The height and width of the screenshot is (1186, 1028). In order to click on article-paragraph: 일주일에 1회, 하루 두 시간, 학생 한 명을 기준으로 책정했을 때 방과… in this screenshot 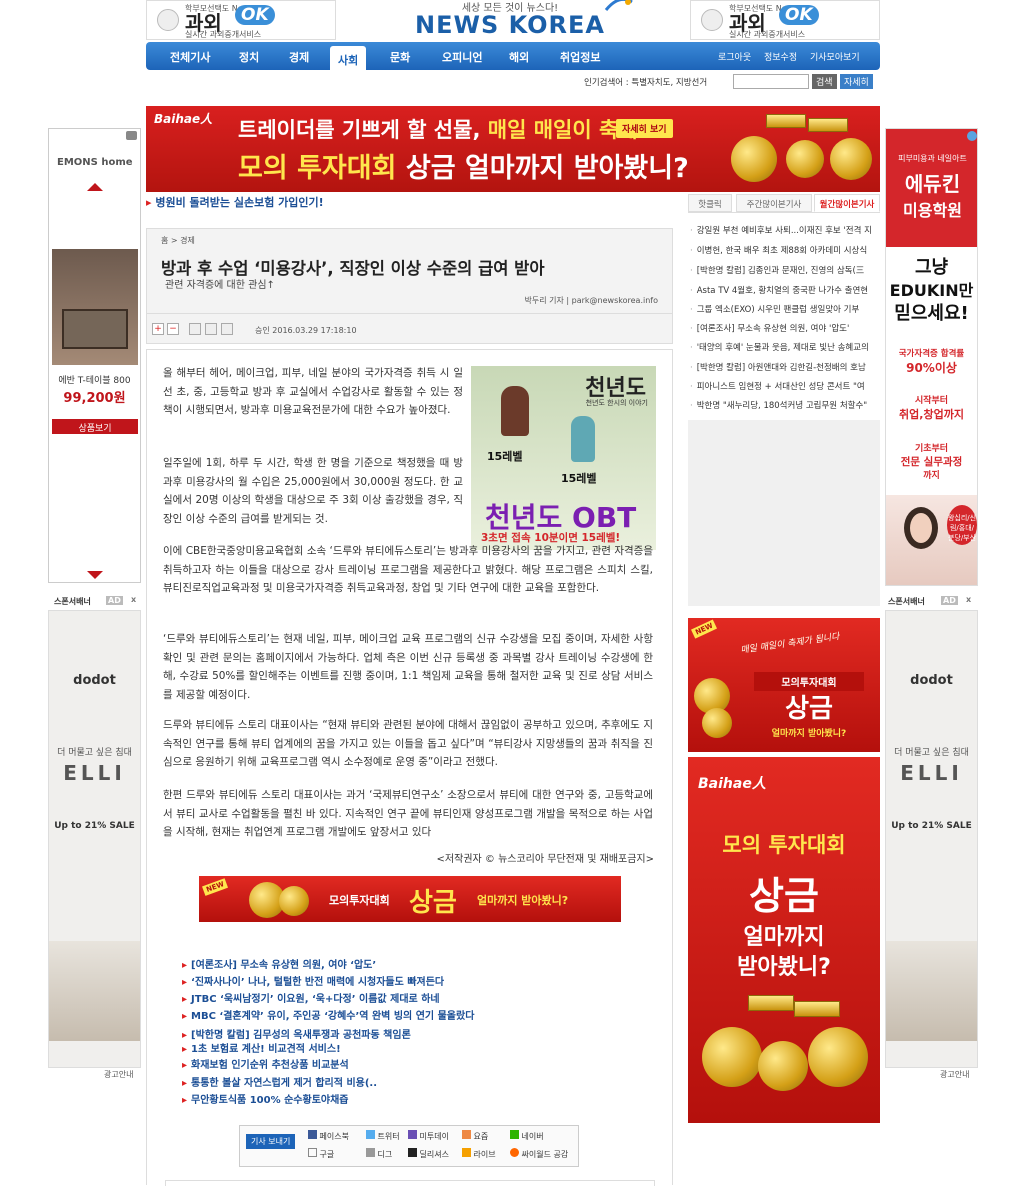, I will do `click(313, 491)`.